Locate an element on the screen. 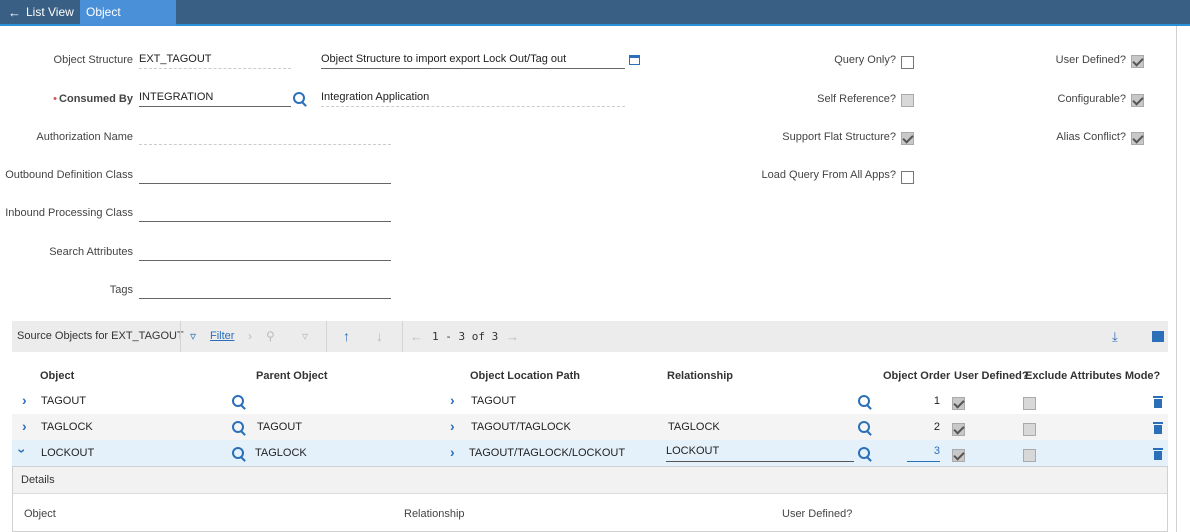 The image size is (1190, 532). table-row: › TAGOUT › TAGOUT 1 is located at coordinates (590, 401).